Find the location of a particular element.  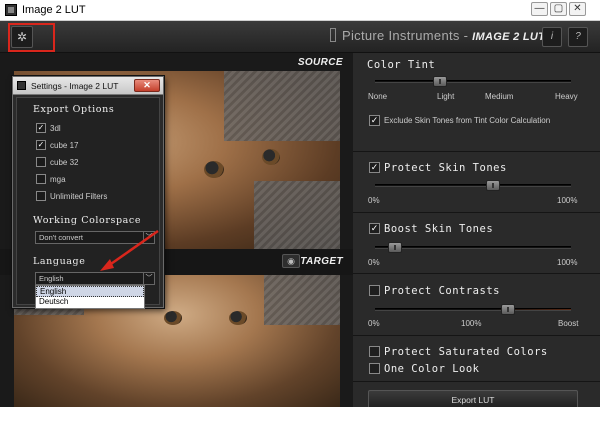

colorspace-select: Don't convert ﹀ is located at coordinates (95, 237).